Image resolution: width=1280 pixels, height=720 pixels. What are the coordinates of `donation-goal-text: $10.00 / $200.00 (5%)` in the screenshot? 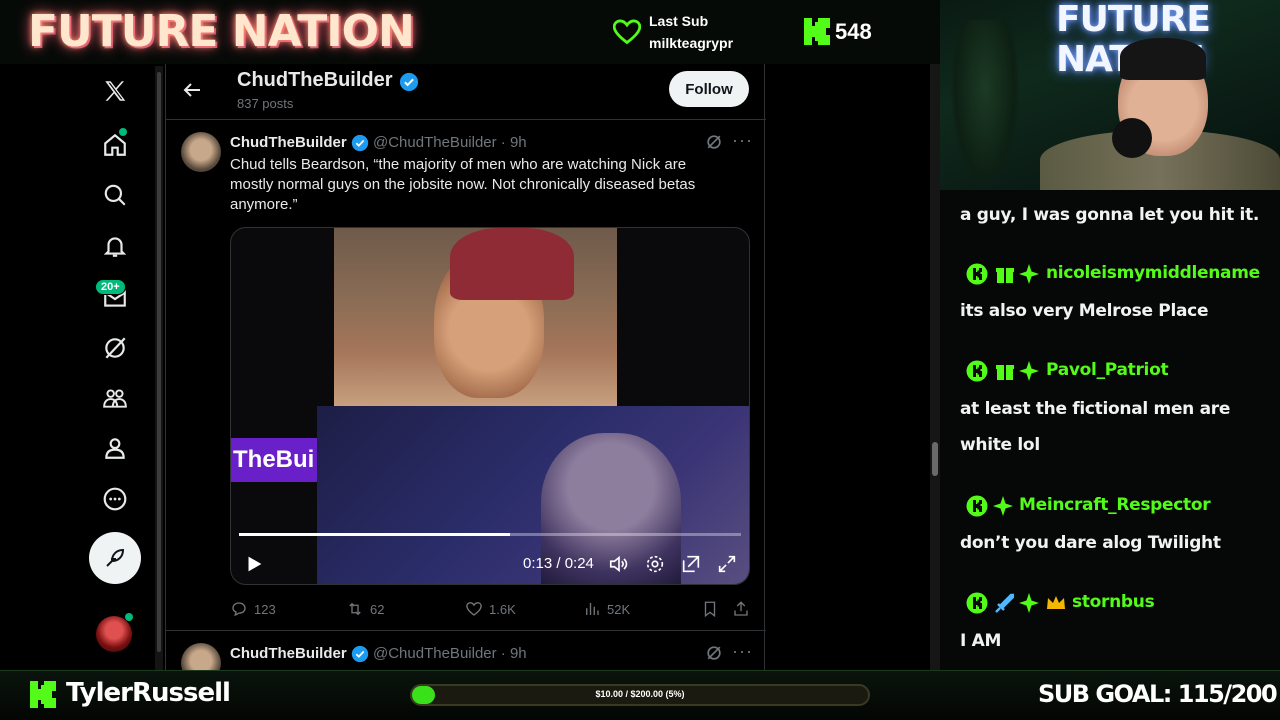 It's located at (640, 694).